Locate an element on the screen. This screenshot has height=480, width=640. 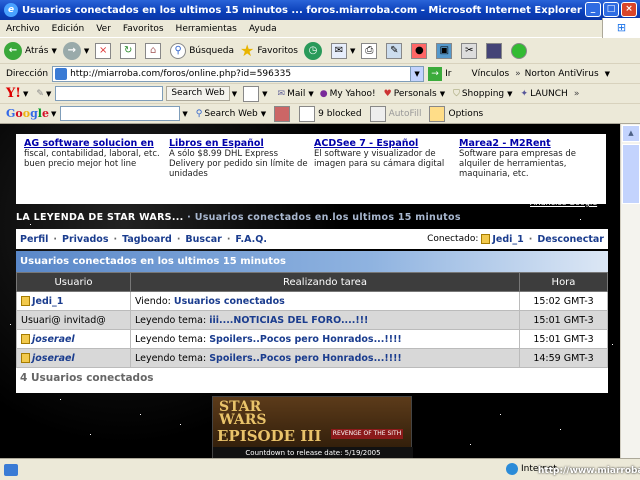
maximize-button: □ is located at coordinates (611, 9).